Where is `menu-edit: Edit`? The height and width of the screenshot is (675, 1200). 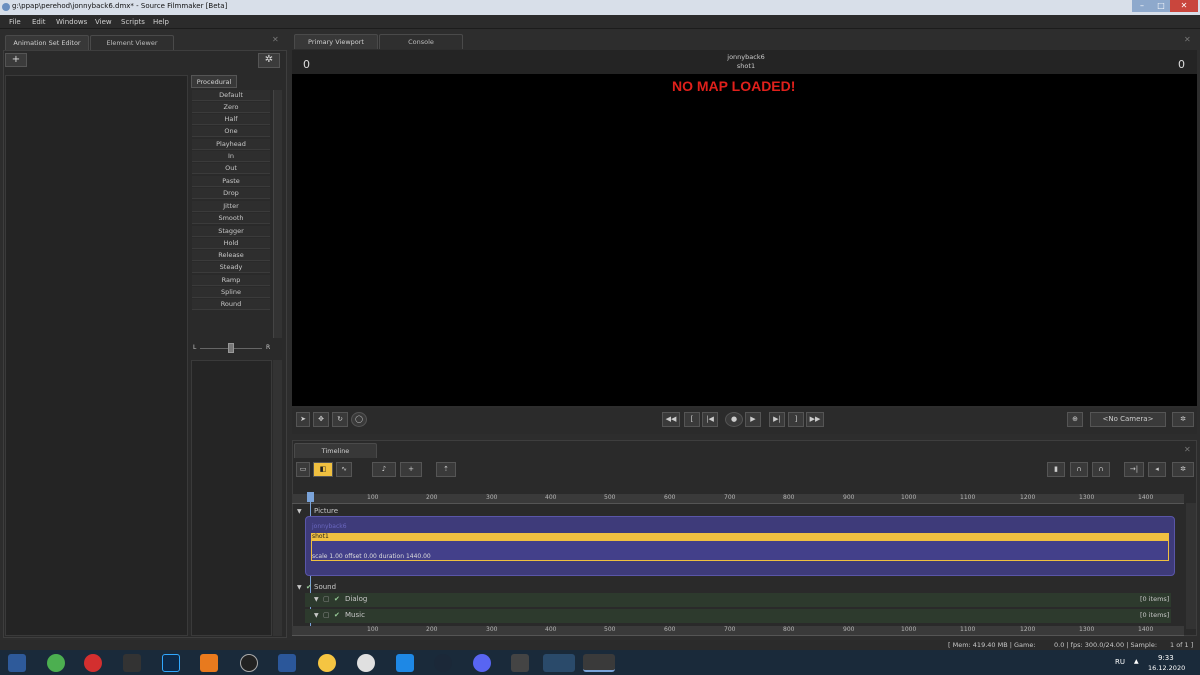
menu-edit: Edit is located at coordinates (39, 22).